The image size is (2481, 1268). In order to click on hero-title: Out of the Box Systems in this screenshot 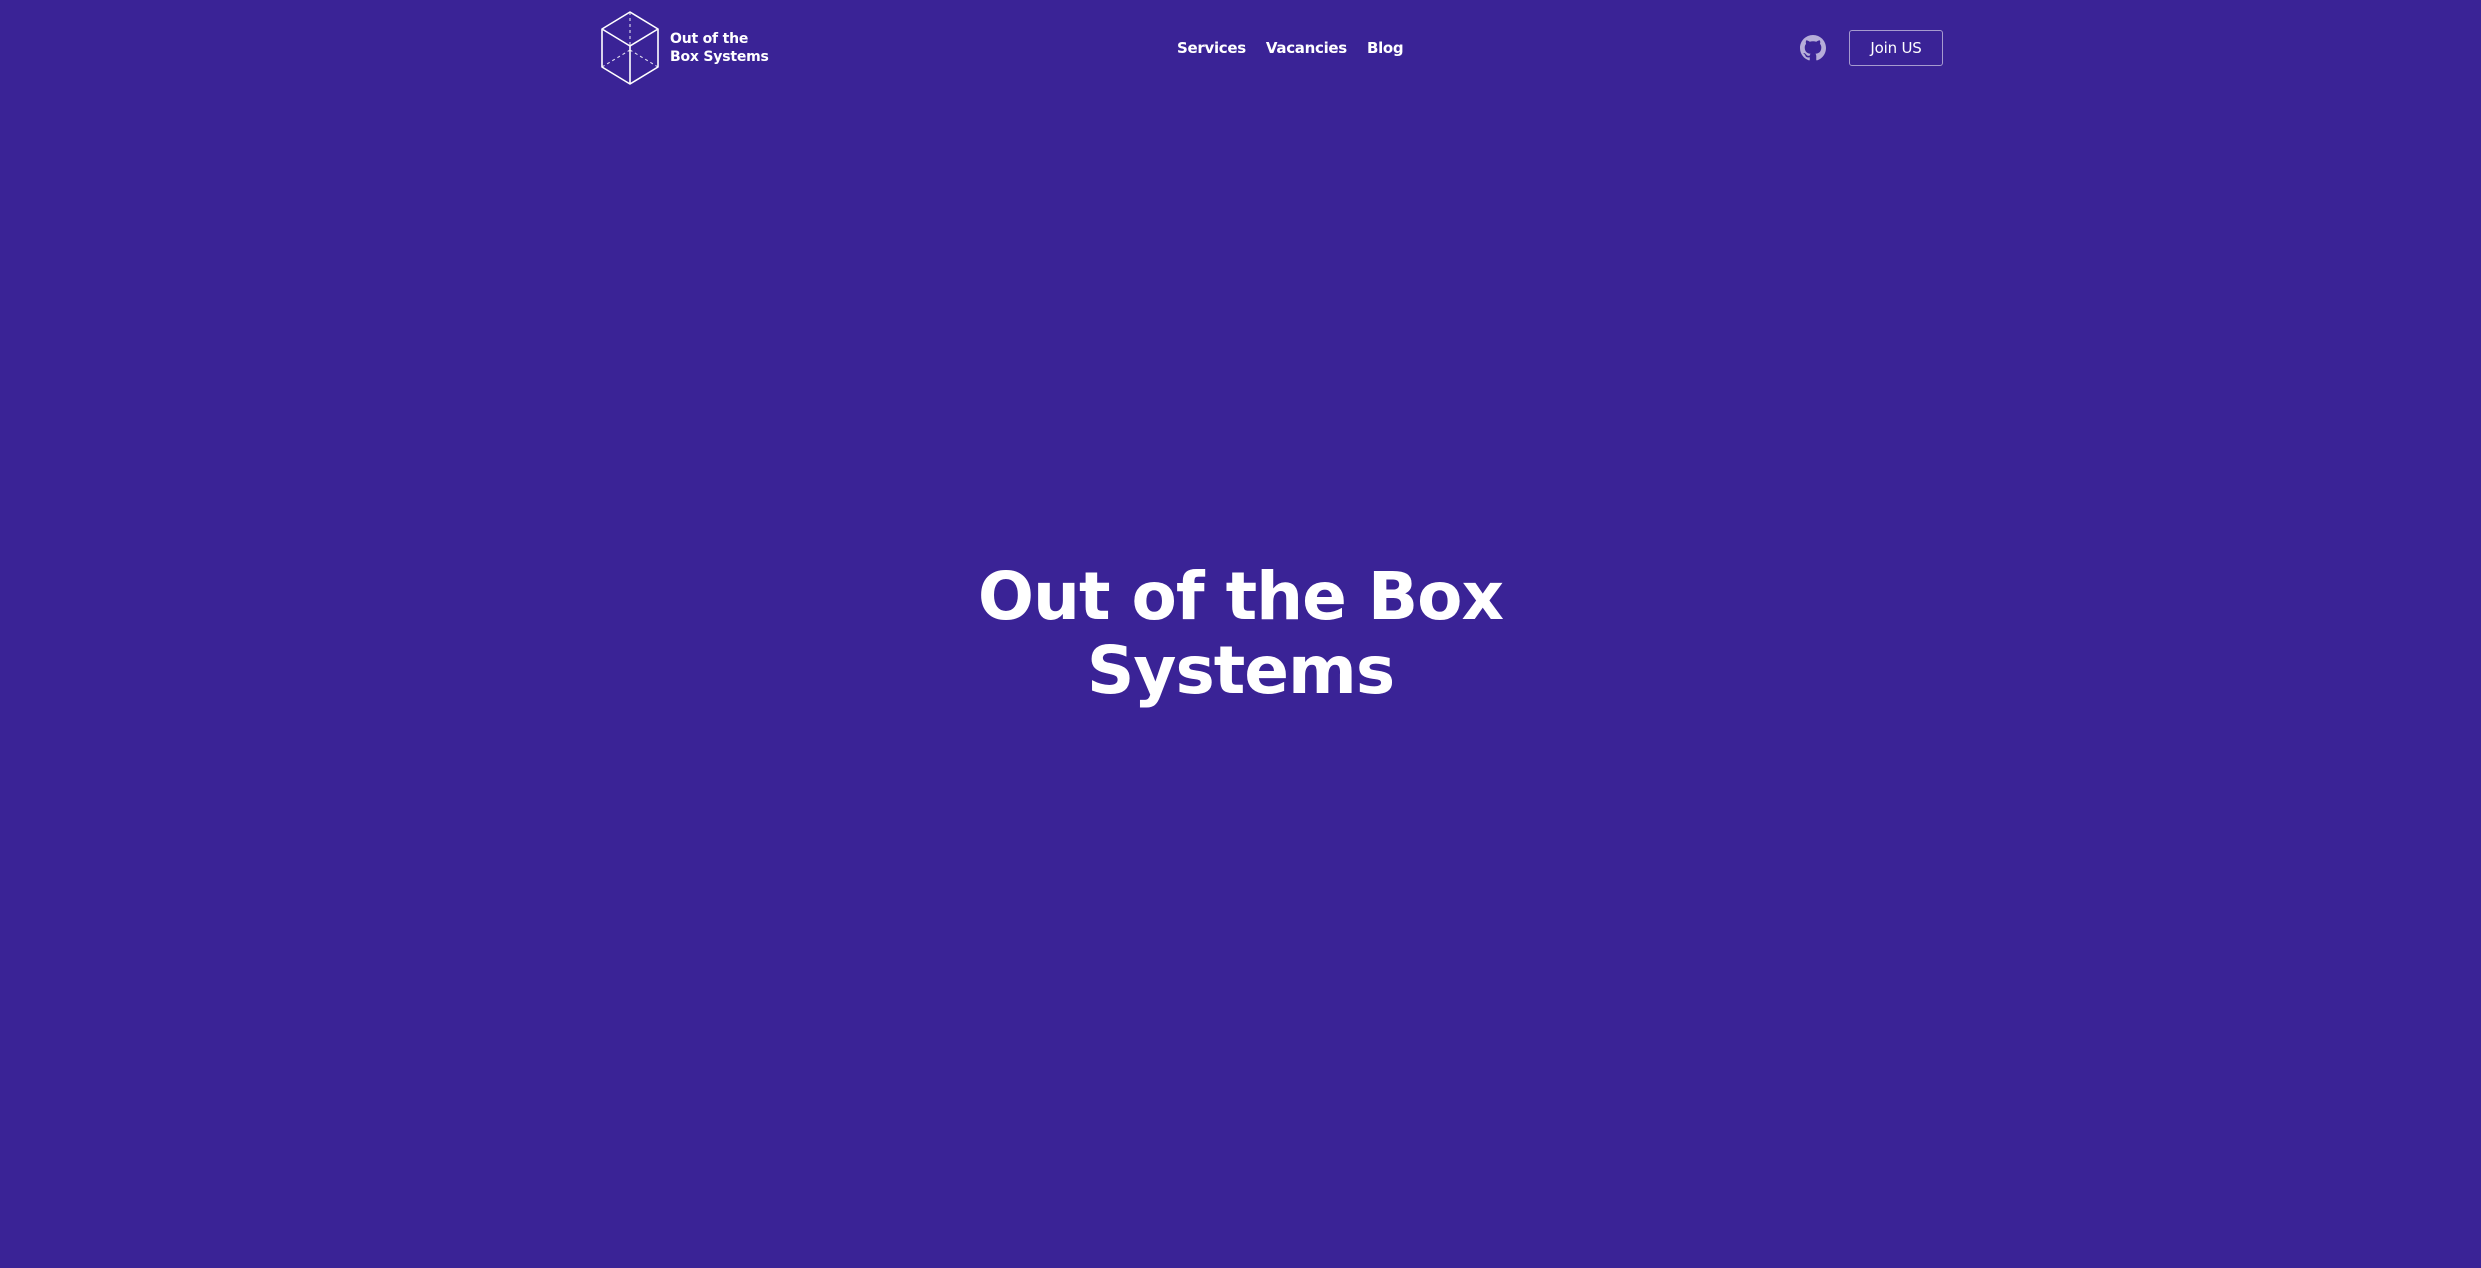, I will do `click(1240, 634)`.